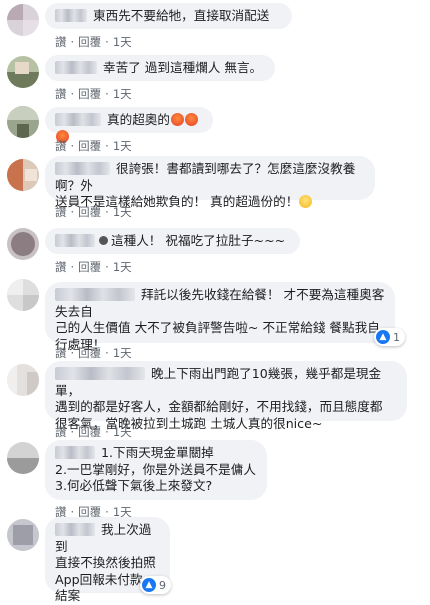  I want to click on comment-text-line: 遇到的都是好客人，金額都給剛好，不用找錢，而且態度都, so click(219, 406).